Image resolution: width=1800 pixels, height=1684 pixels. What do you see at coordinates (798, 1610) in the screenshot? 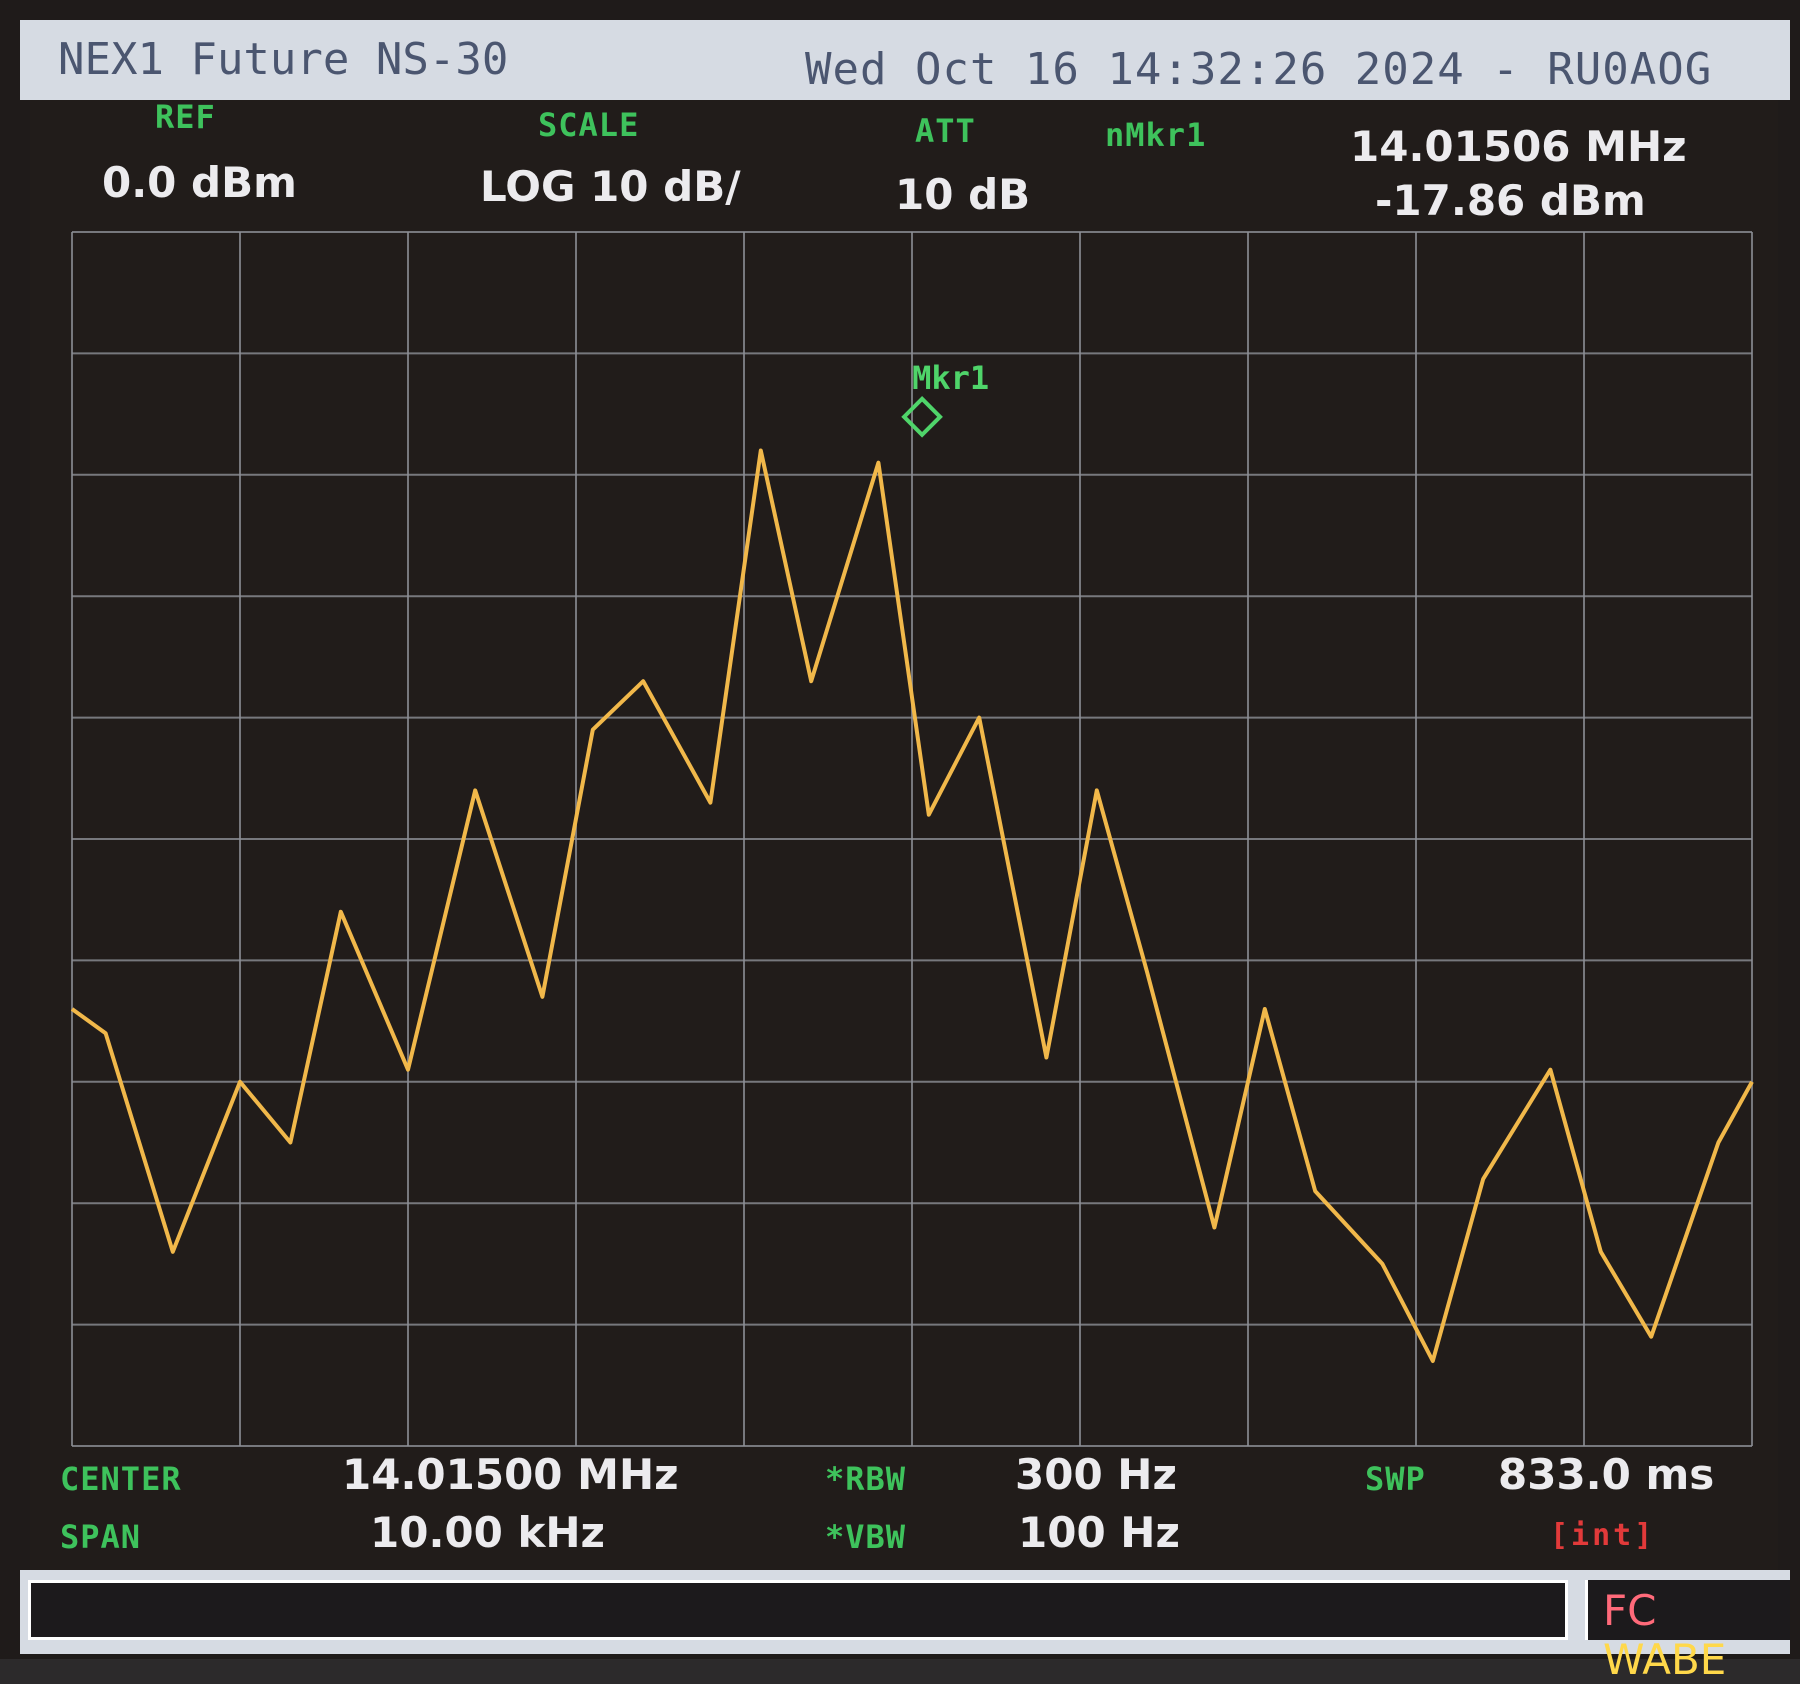
I see `message-box` at bounding box center [798, 1610].